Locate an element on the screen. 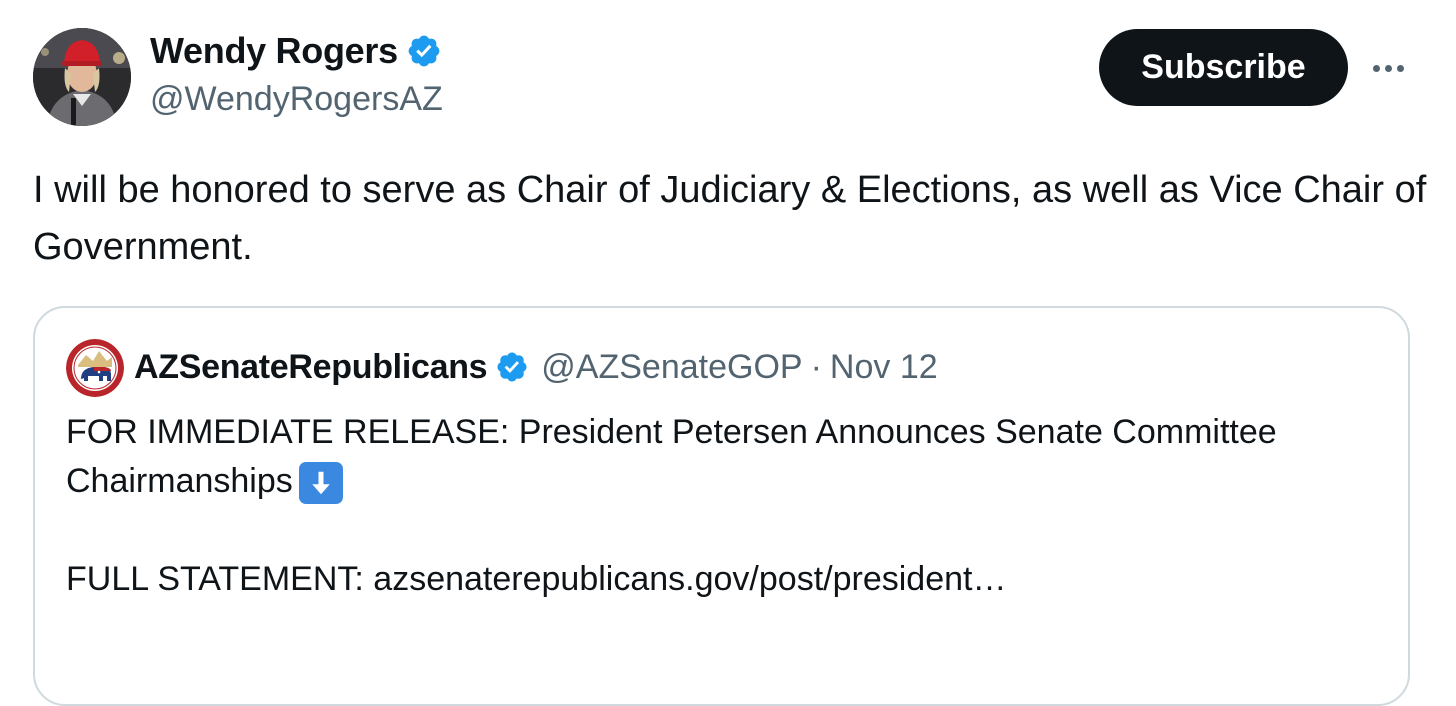 The height and width of the screenshot is (706, 1456). author-avatar-image is located at coordinates (82, 77).